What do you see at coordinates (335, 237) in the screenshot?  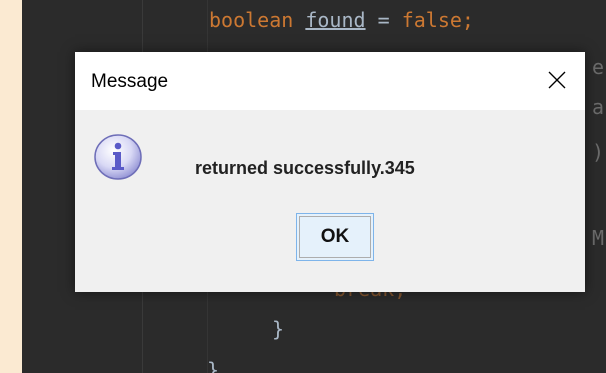 I see `ok-button: OK` at bounding box center [335, 237].